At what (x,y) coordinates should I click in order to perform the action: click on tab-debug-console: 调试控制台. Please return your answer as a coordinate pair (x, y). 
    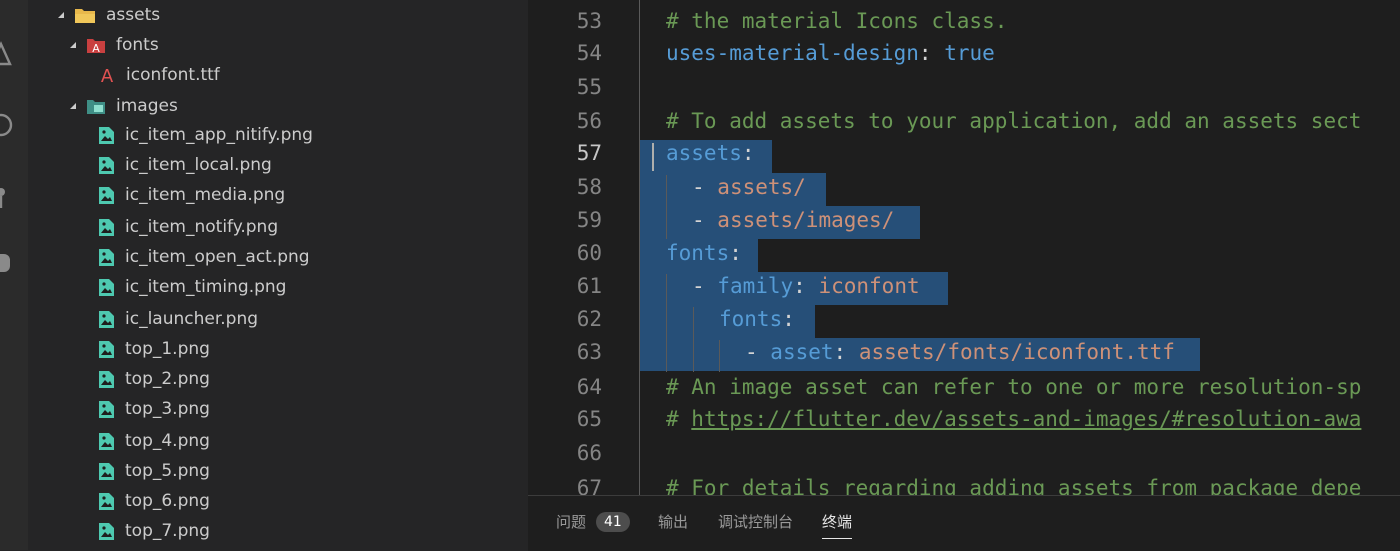
    Looking at the image, I should click on (755, 521).